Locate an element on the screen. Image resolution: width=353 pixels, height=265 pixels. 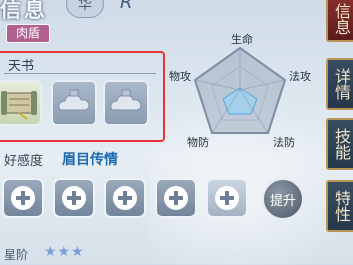
faction-emblem: 华 is located at coordinates (85, 9).